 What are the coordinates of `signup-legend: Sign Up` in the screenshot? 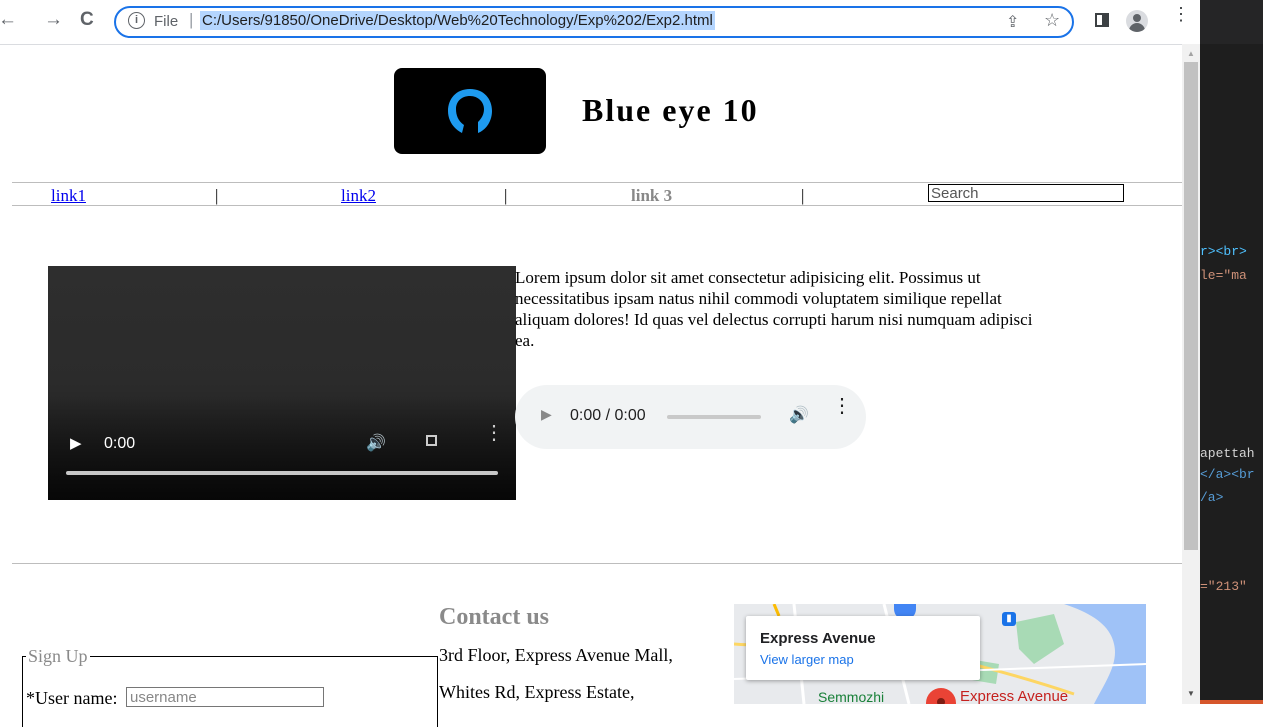 It's located at (58, 656).